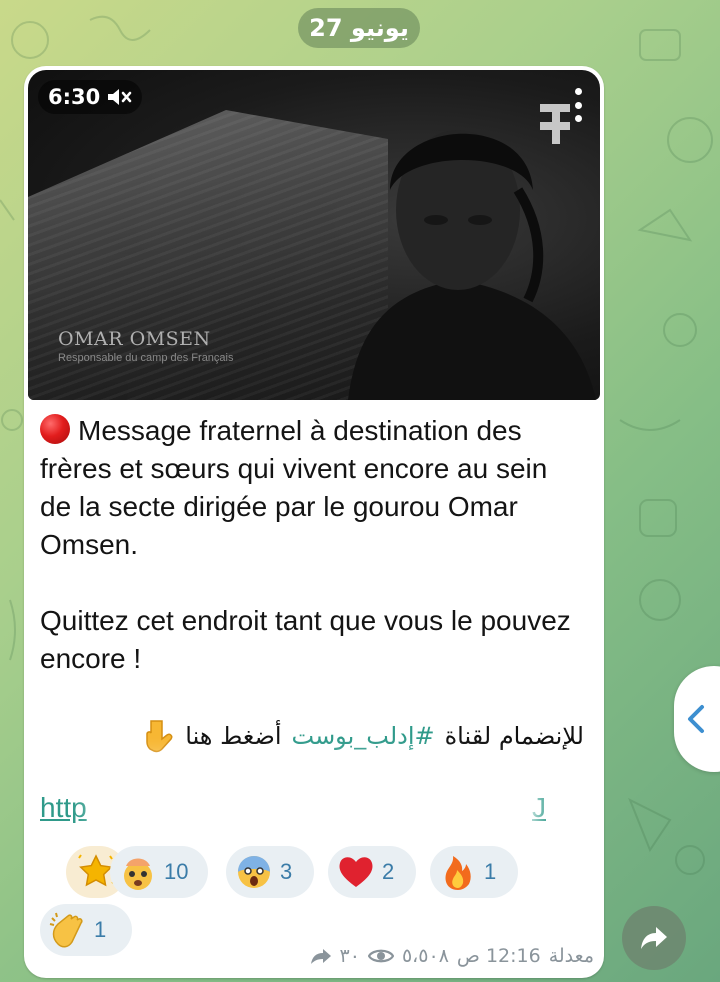 The image size is (720, 982). I want to click on exploding-head-emoji-icon, so click(138, 874).